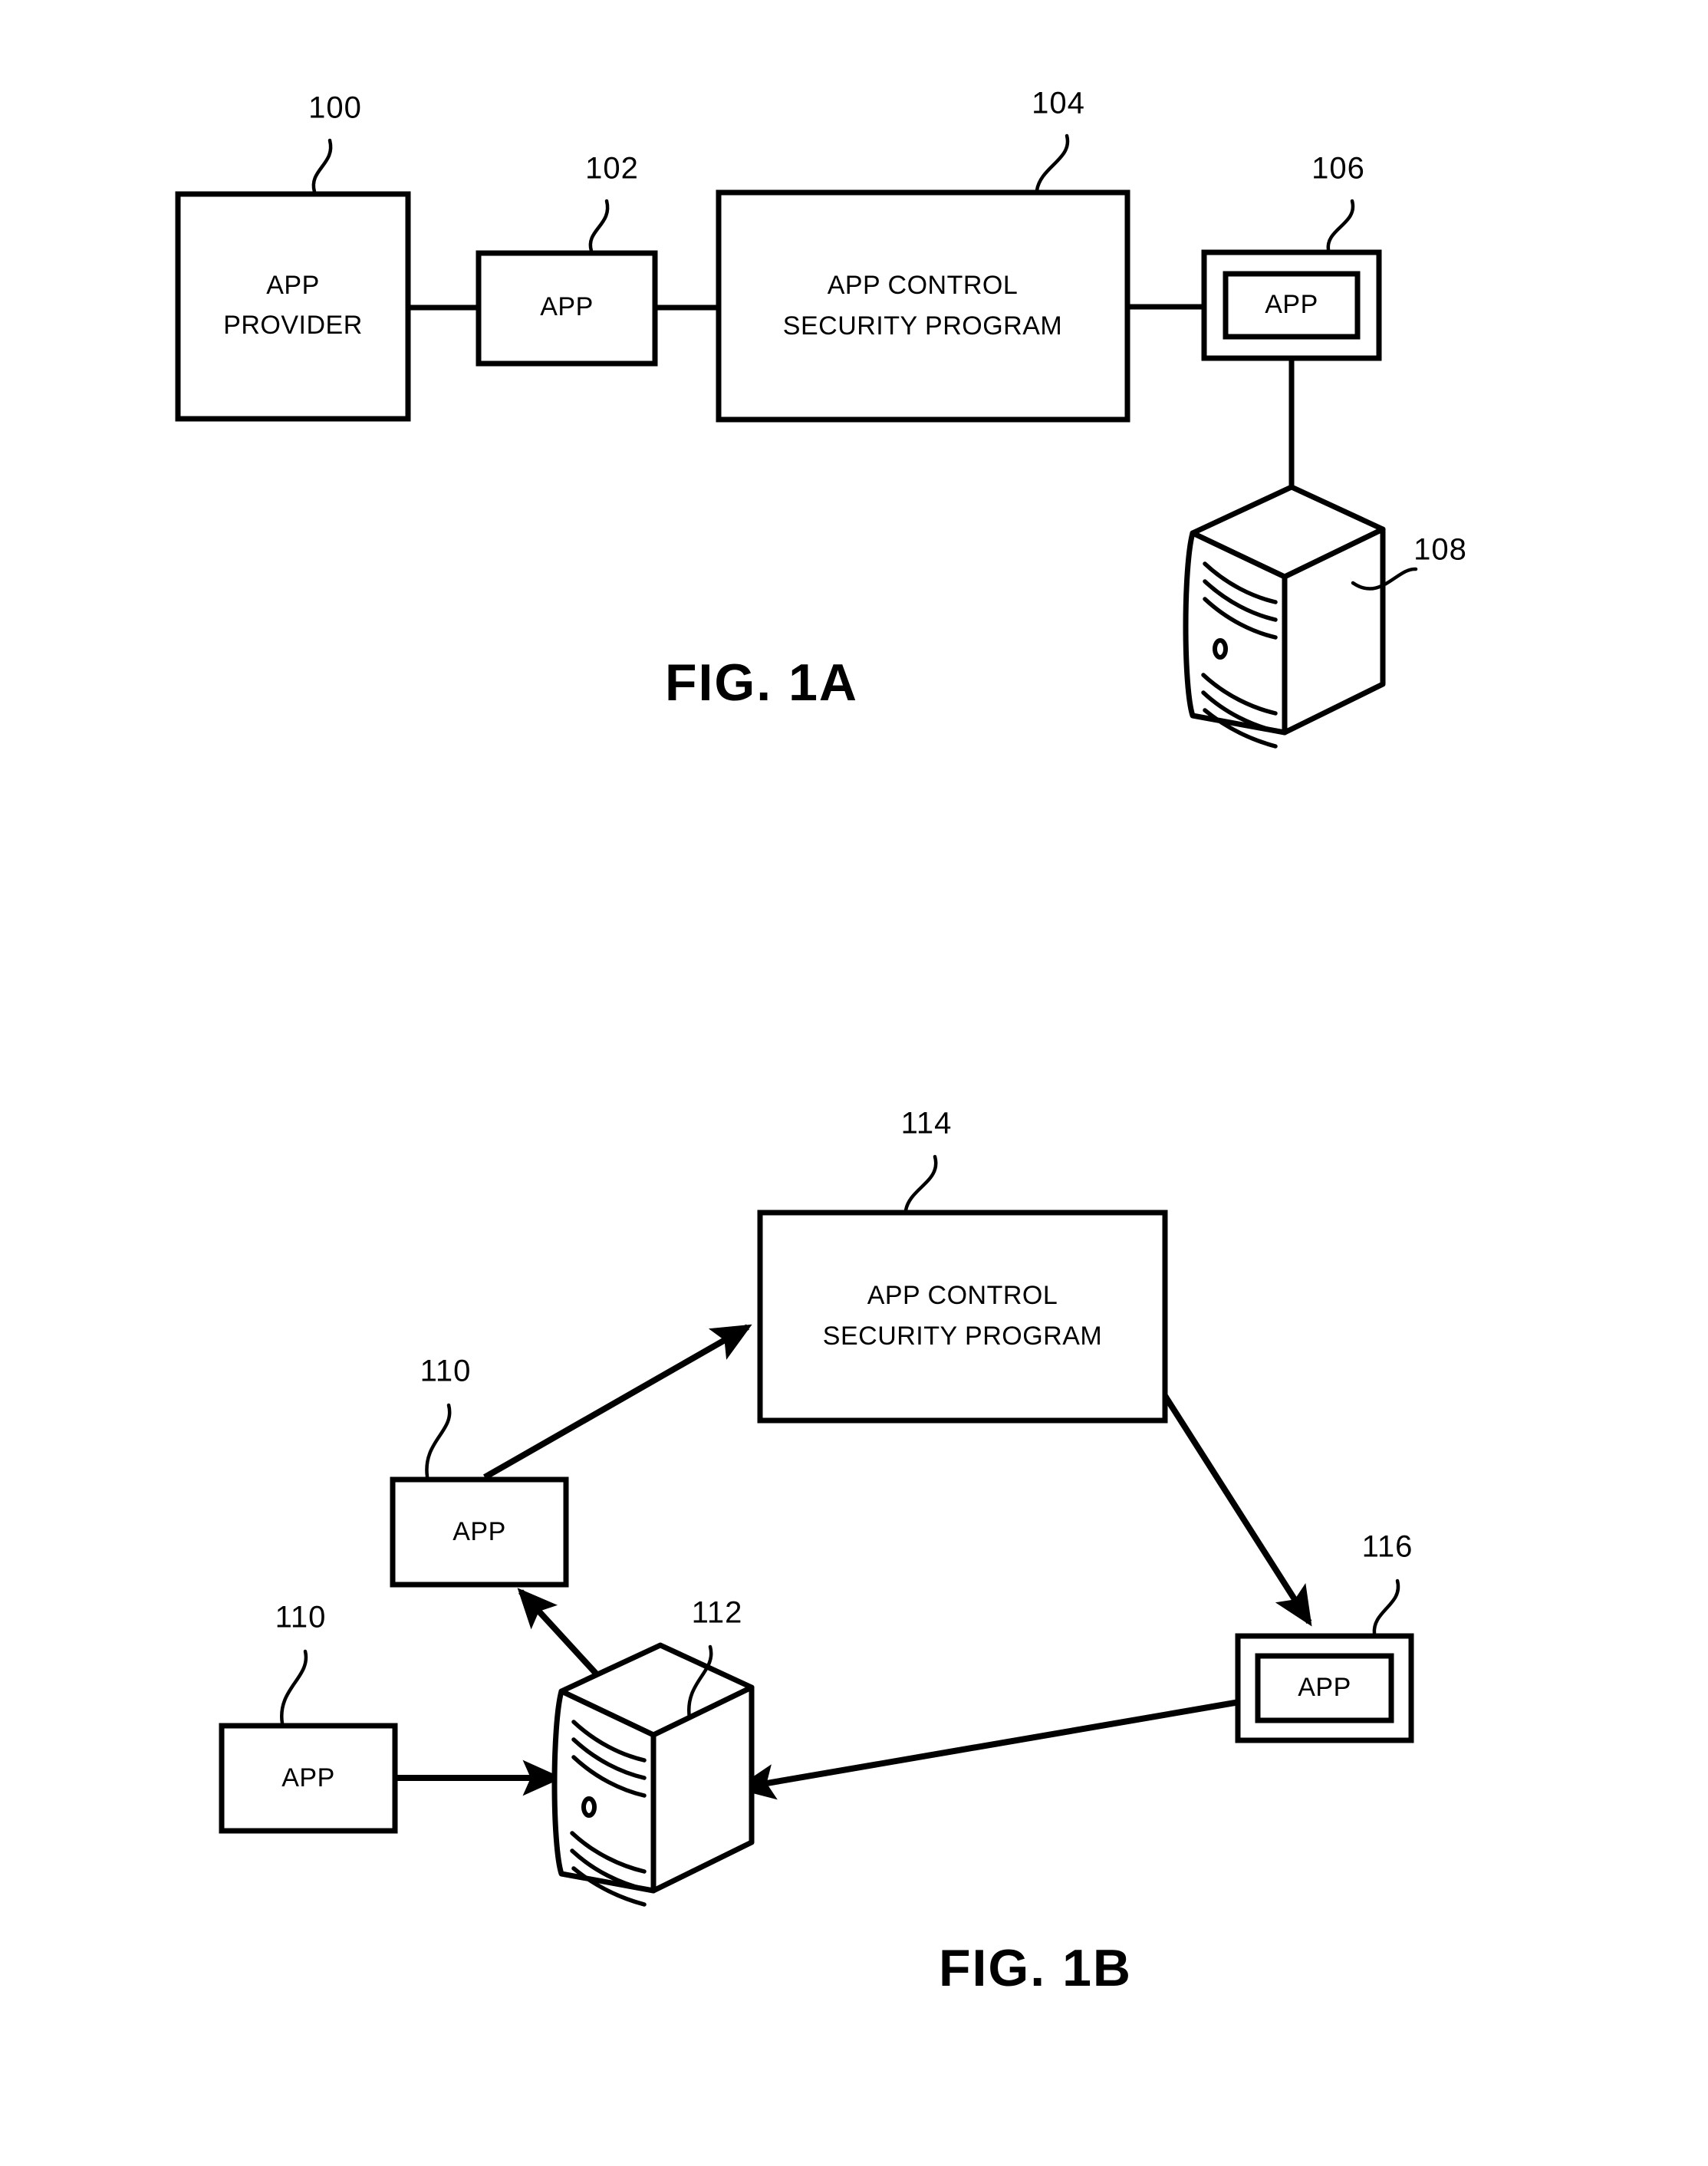  I want to click on reference-numeral-110-upper: 110, so click(446, 1371).